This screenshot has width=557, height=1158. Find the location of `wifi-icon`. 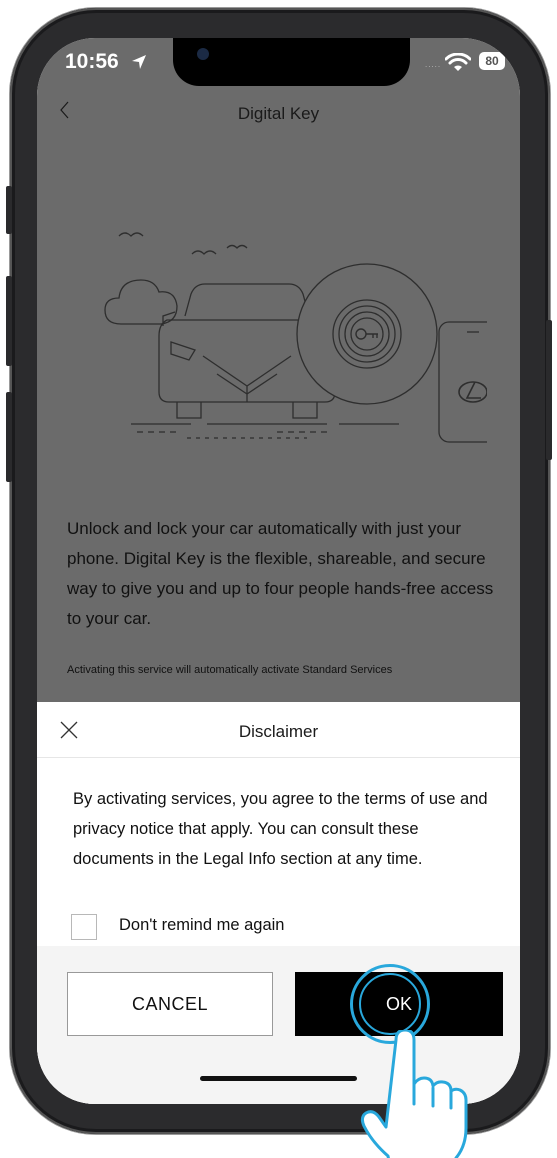

wifi-icon is located at coordinates (458, 62).